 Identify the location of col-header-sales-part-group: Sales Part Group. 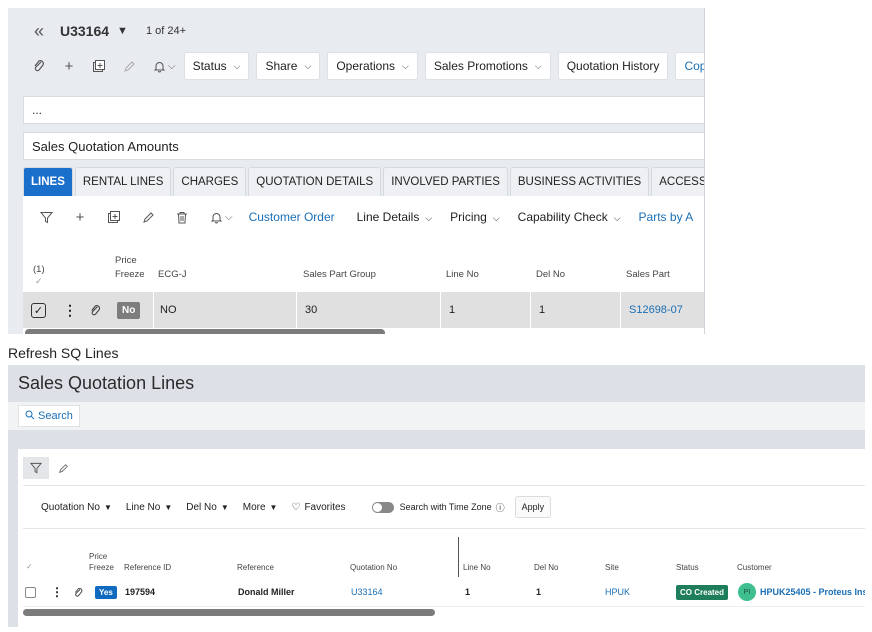
(339, 275).